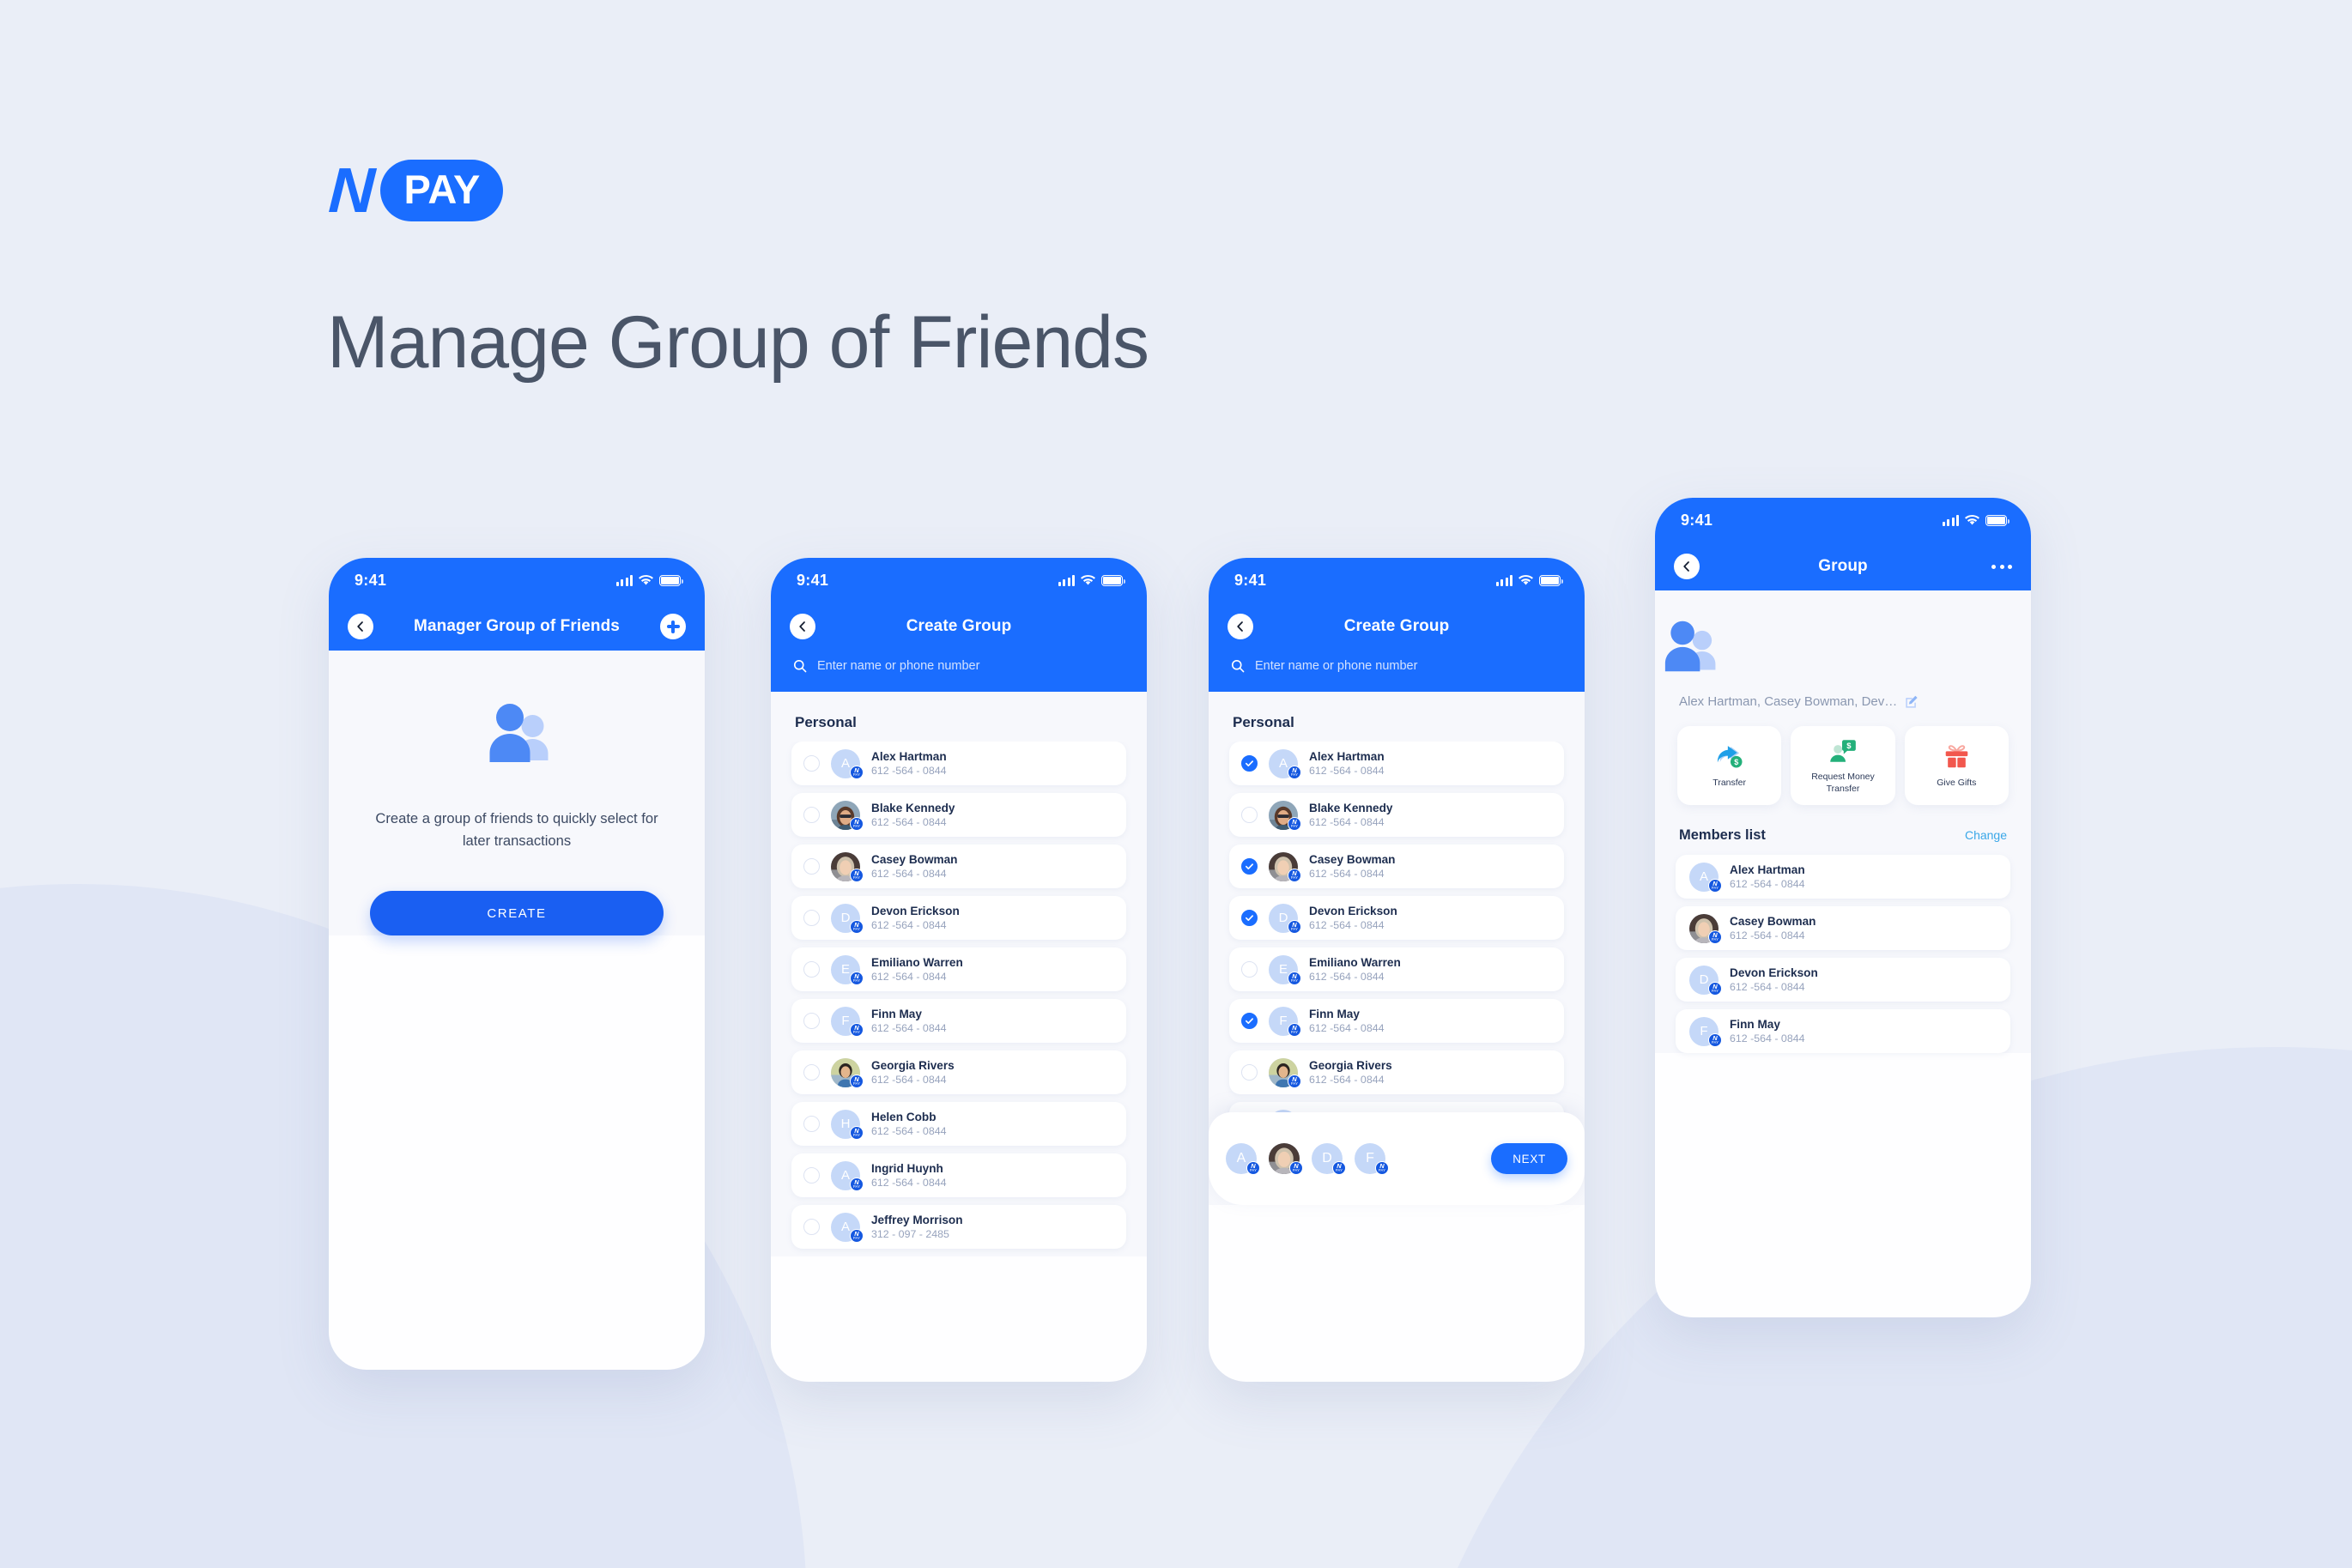  What do you see at coordinates (1285, 815) in the screenshot?
I see `avatar: N PAY` at bounding box center [1285, 815].